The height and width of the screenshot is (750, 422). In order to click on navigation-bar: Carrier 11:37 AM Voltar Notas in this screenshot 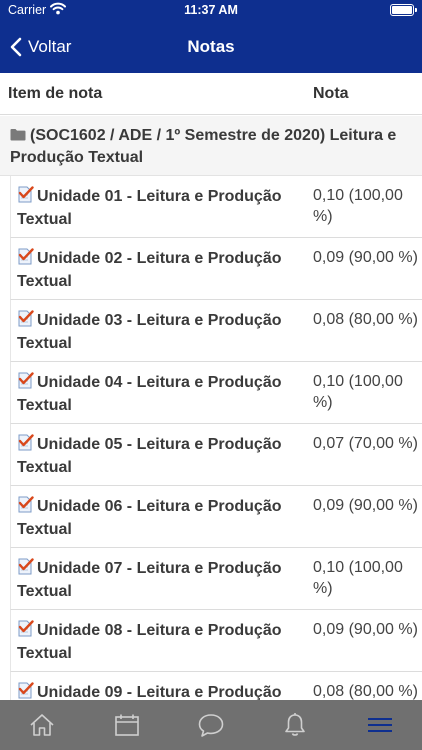, I will do `click(211, 36)`.